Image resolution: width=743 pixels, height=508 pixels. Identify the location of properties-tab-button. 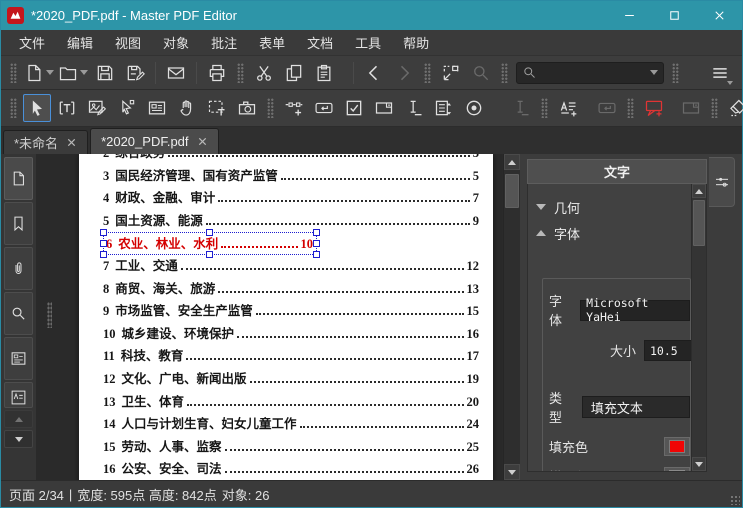
(722, 182).